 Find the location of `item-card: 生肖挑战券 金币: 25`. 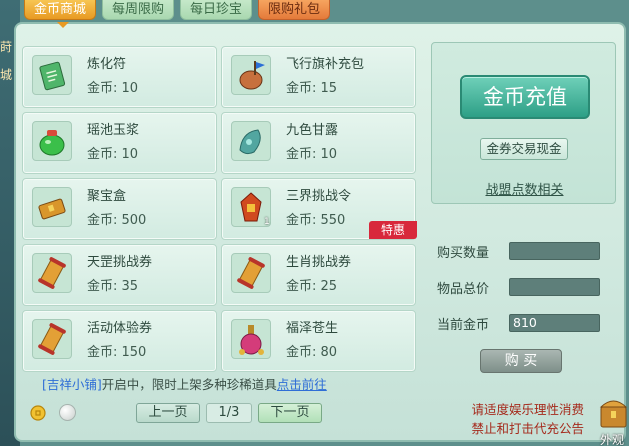

item-card: 生肖挑战券 金币: 25 is located at coordinates (318, 275).